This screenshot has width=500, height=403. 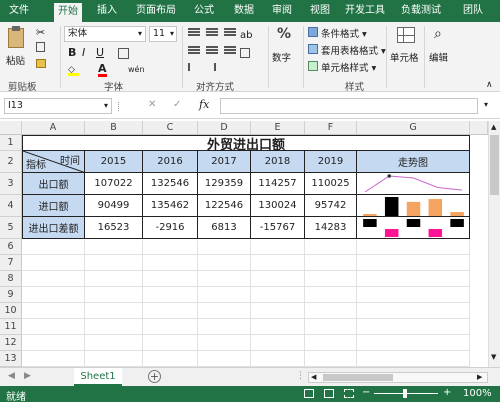 What do you see at coordinates (331, 184) in the screenshot?
I see `data-cell: 110025` at bounding box center [331, 184].